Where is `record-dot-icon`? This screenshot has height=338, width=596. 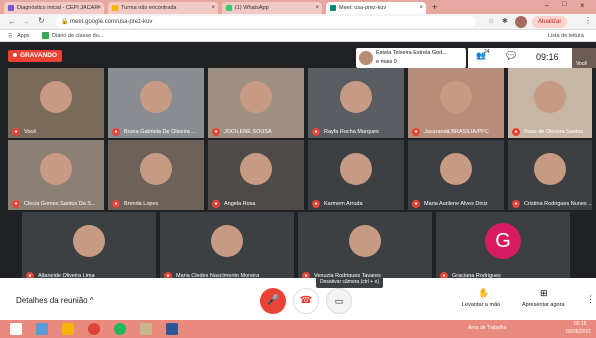 record-dot-icon is located at coordinates (15, 55).